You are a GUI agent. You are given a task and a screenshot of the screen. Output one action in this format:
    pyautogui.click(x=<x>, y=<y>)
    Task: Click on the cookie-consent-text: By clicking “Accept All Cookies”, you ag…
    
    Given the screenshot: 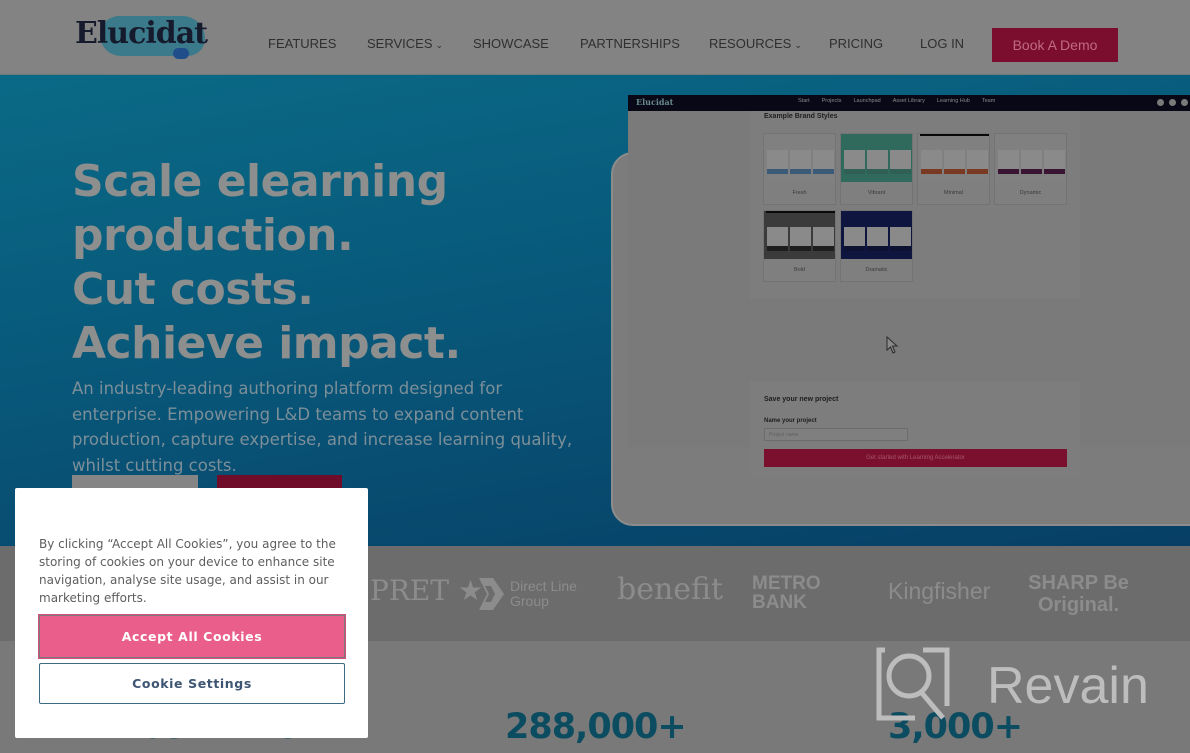 What is the action you would take?
    pyautogui.click(x=187, y=571)
    